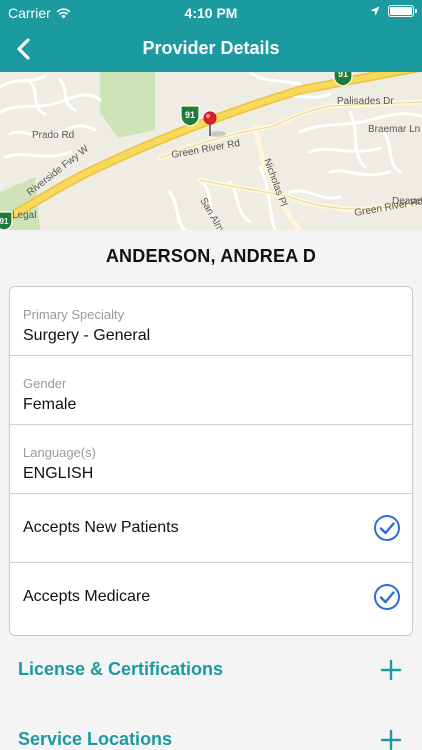 The image size is (422, 750). What do you see at coordinates (59, 452) in the screenshot?
I see `language-label: Language(s)` at bounding box center [59, 452].